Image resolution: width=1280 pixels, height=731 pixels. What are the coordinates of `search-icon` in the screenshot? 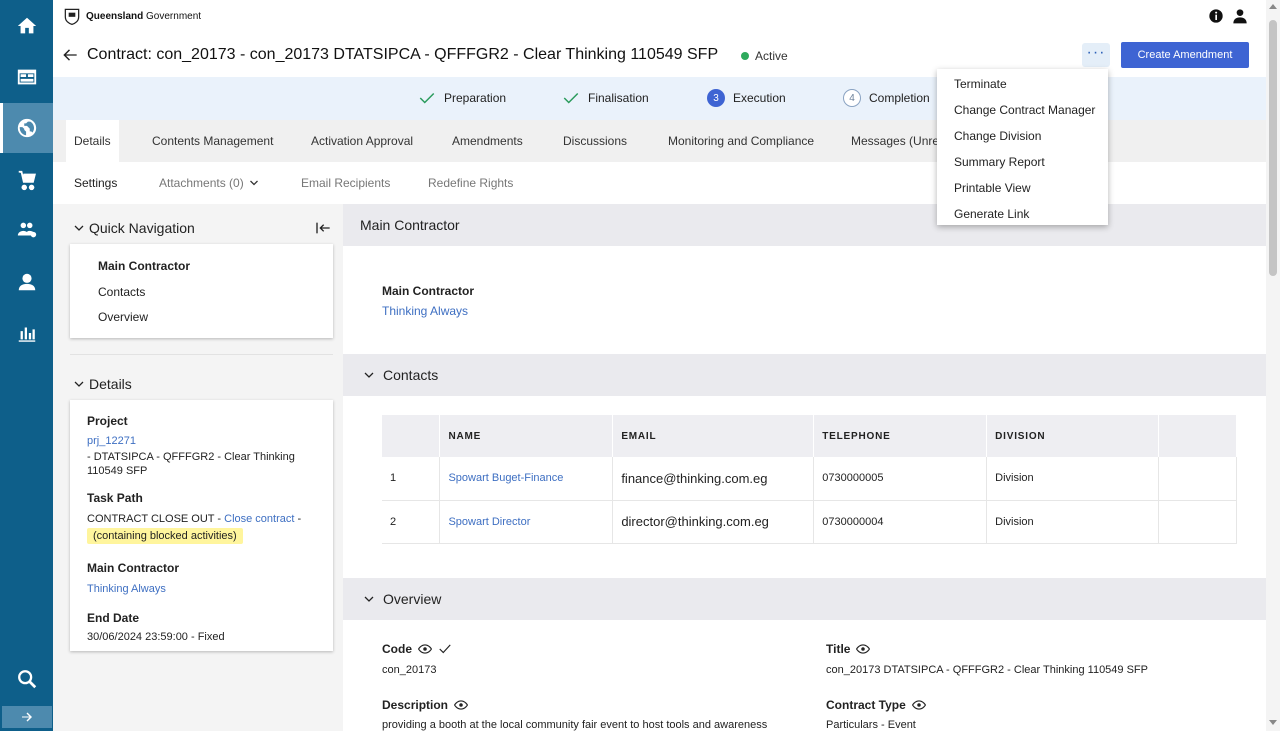 It's located at (26, 679).